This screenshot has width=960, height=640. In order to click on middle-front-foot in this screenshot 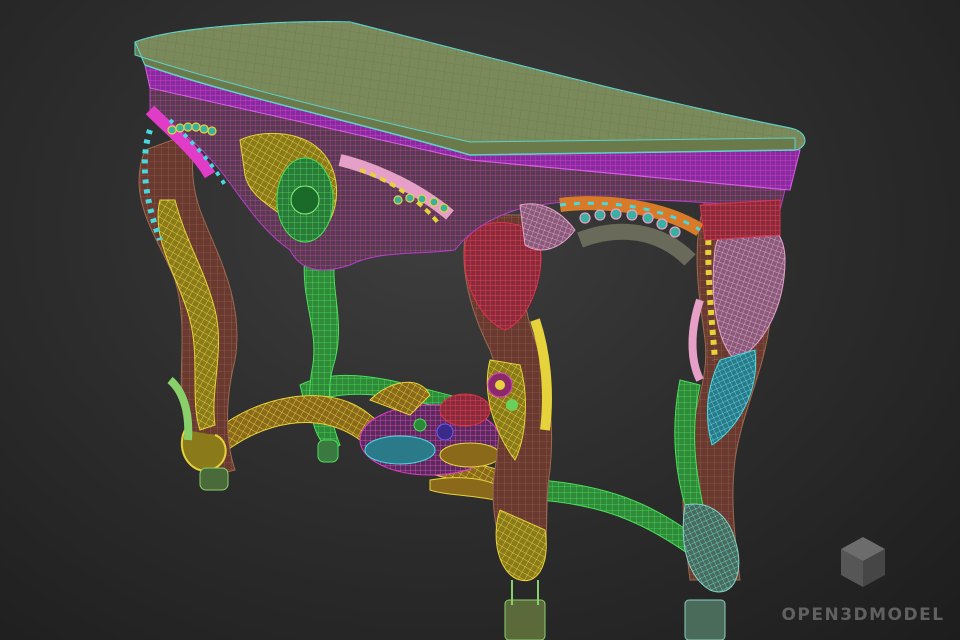, I will do `click(525, 619)`.